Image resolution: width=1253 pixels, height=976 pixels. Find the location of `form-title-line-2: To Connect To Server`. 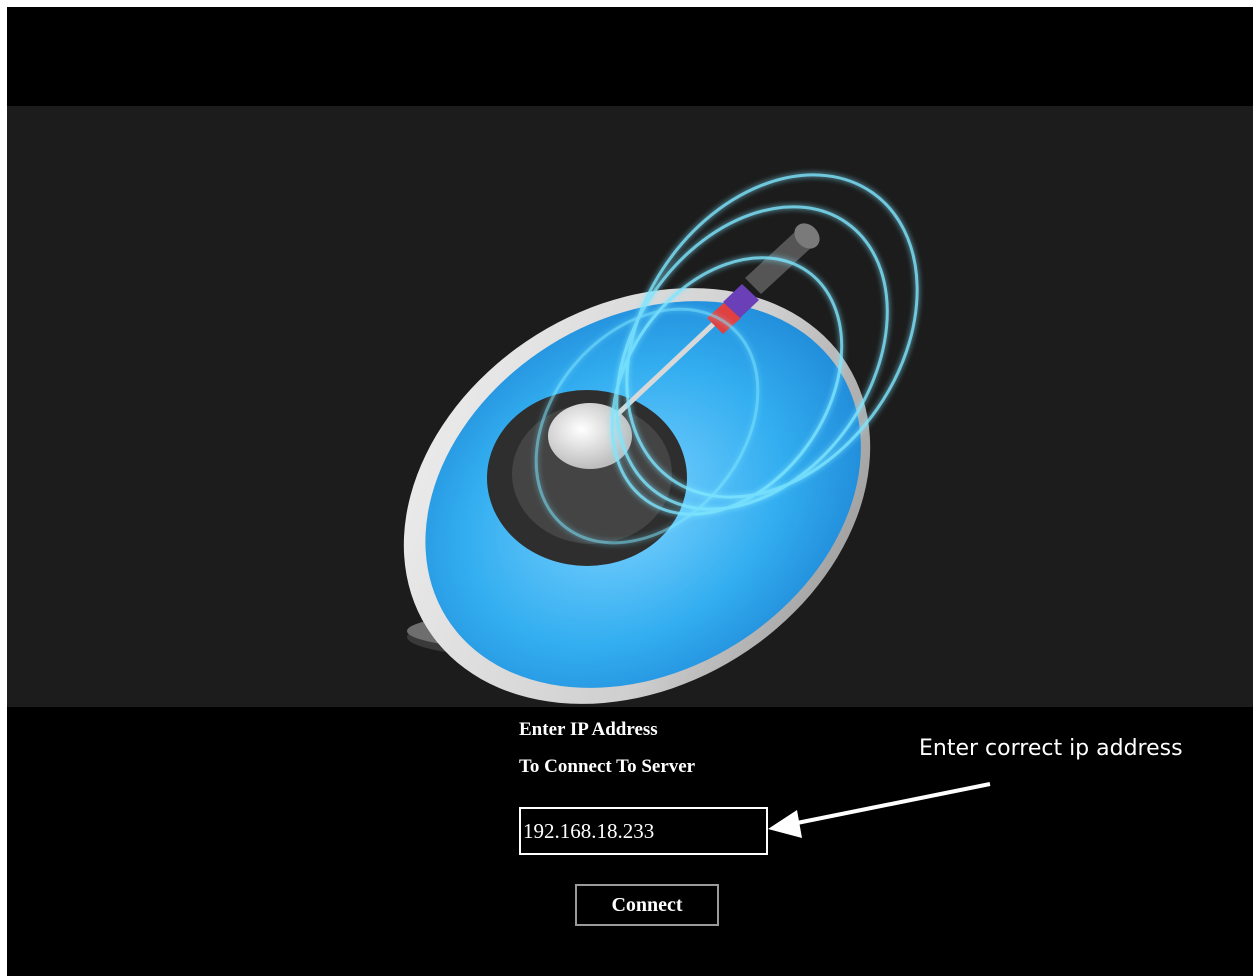

form-title-line-2: To Connect To Server is located at coordinates (607, 766).